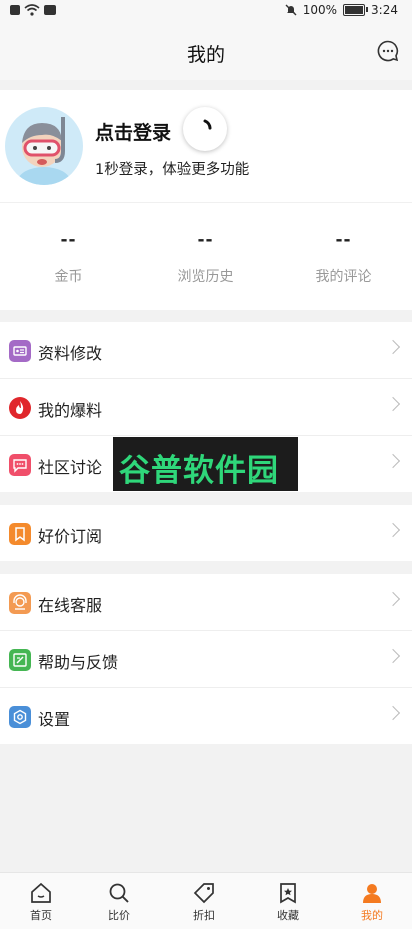 This screenshot has height=929, width=412. I want to click on menu-item-label: 在线客服, so click(70, 605).